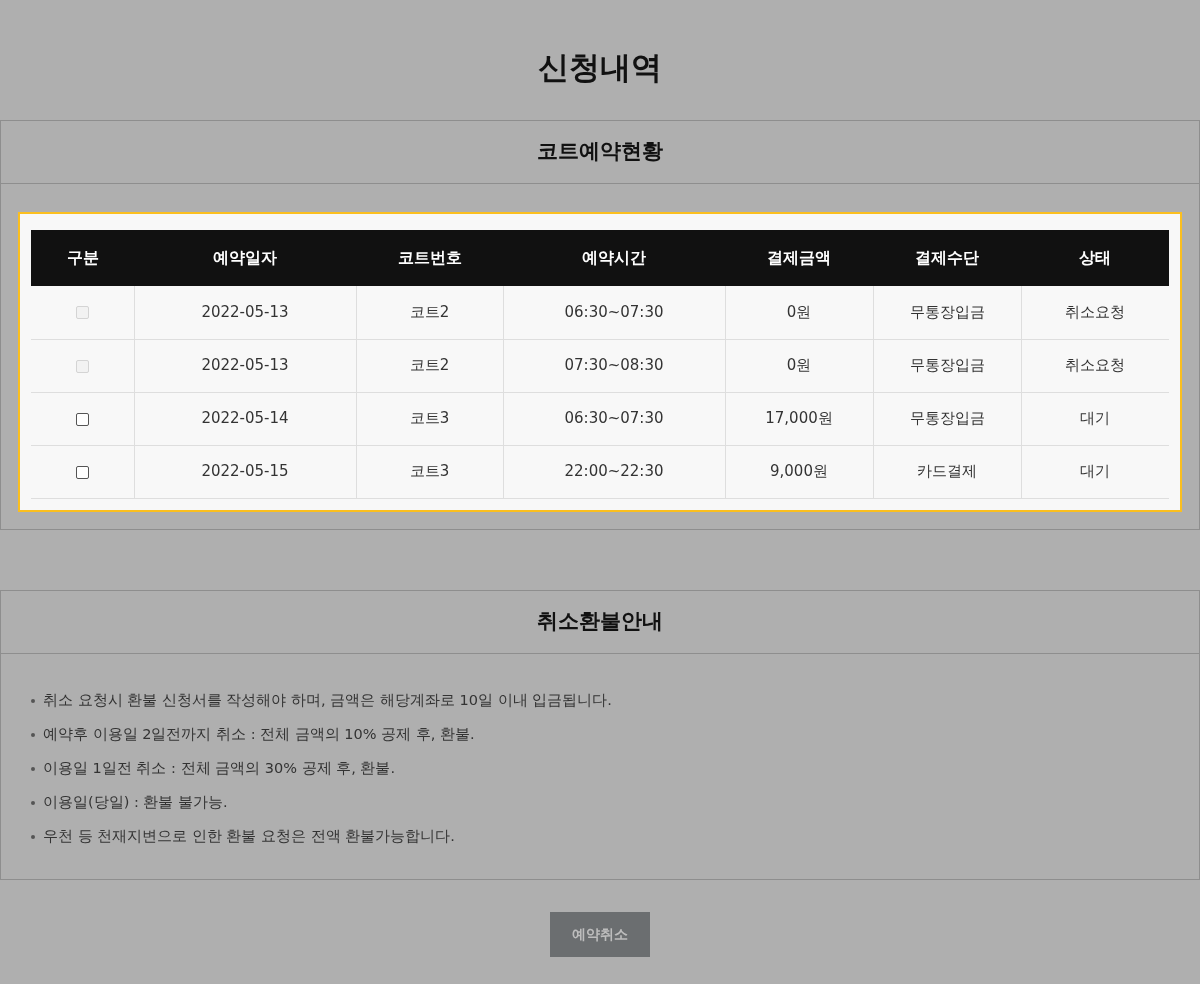  What do you see at coordinates (82, 258) in the screenshot?
I see `column-header: 구분` at bounding box center [82, 258].